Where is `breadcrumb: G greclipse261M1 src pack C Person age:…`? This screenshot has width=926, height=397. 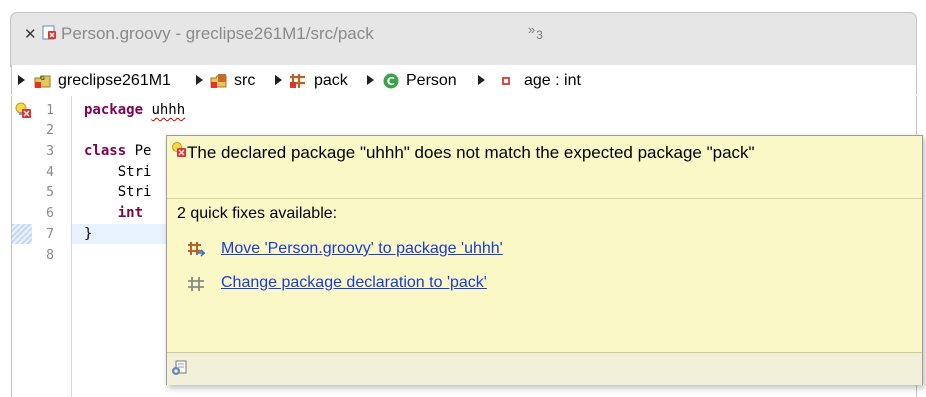 breadcrumb: G greclipse261M1 src pack C Person age:… is located at coordinates (464, 80).